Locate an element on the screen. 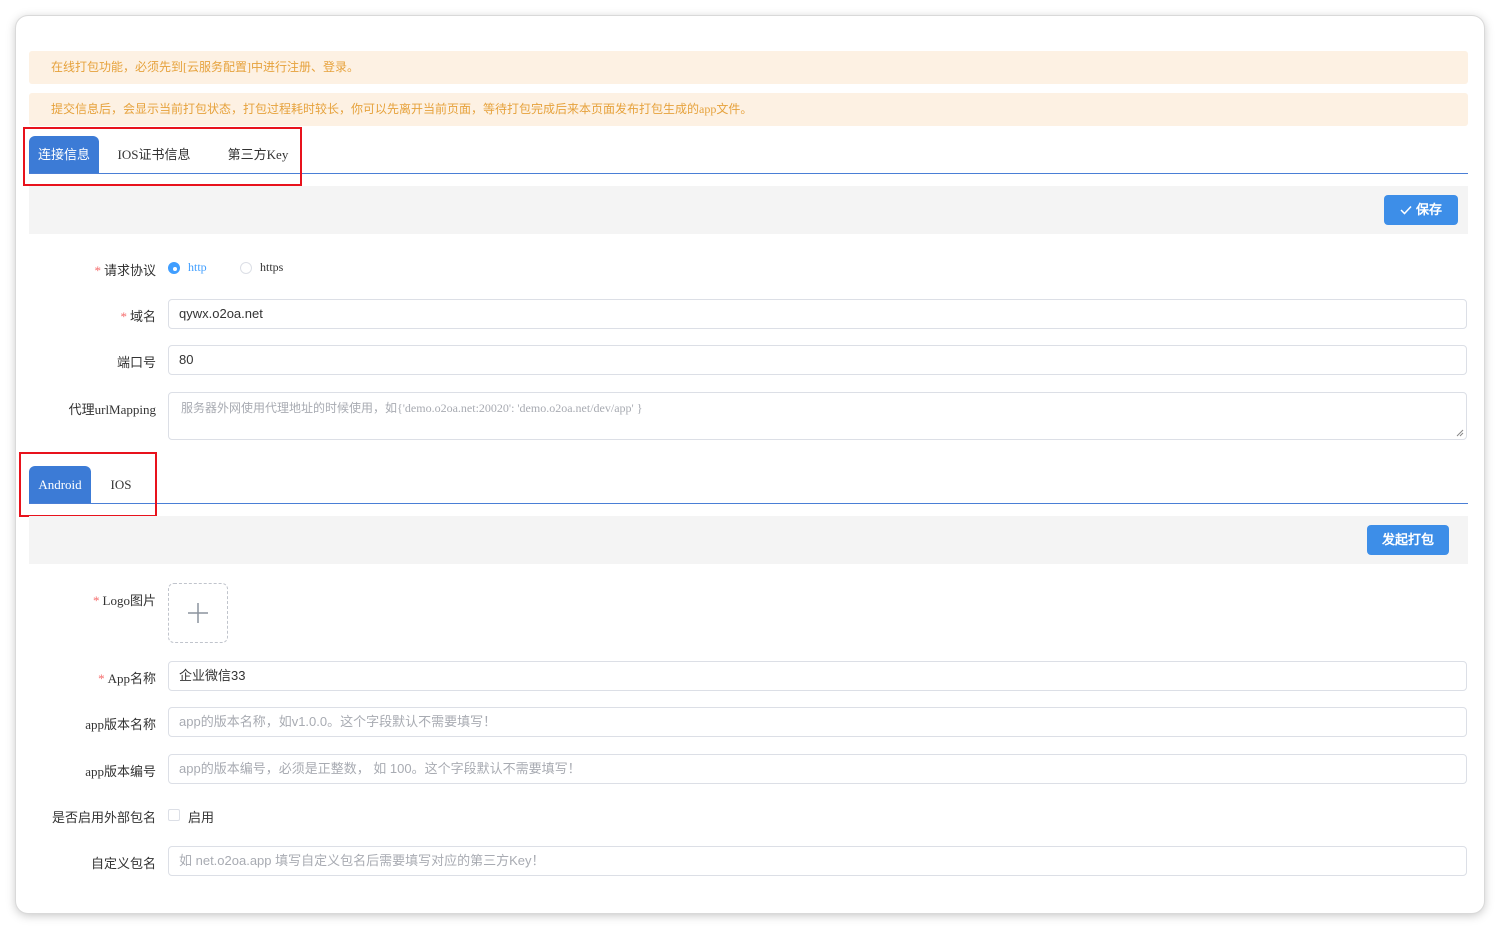 Image resolution: width=1500 pixels, height=930 pixels. version-code-input: app的版本编号，必须是正整数， 如 100。这个字段默认不需要填写！ is located at coordinates (817, 769).